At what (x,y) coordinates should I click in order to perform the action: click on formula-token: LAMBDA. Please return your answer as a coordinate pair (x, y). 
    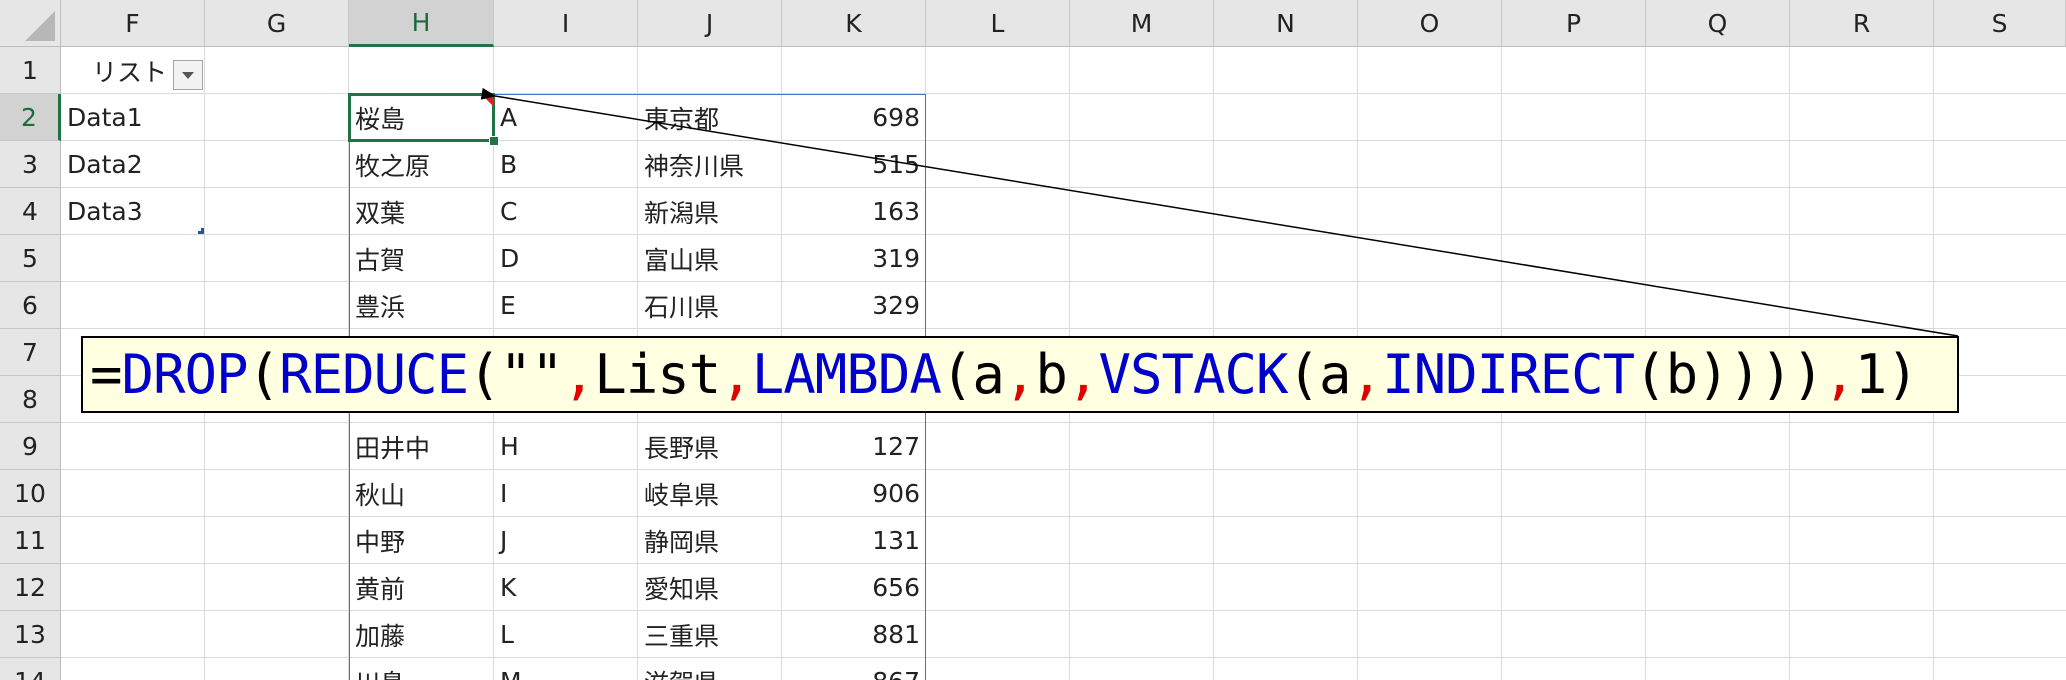
    Looking at the image, I should click on (846, 374).